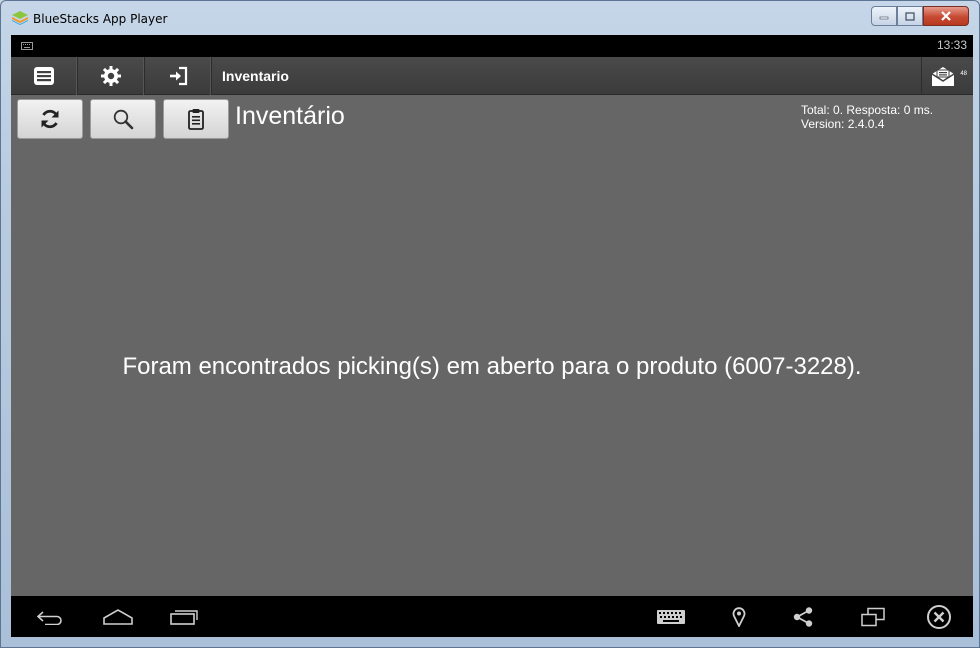 The image size is (980, 648). I want to click on back-button, so click(50, 616).